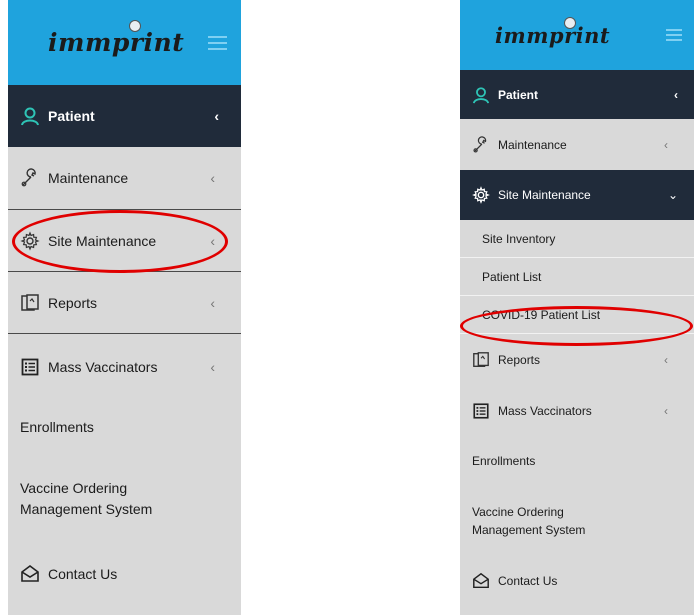 The width and height of the screenshot is (694, 615). What do you see at coordinates (541, 314) in the screenshot?
I see `sidebar-item-label: COVID-19 Patient List` at bounding box center [541, 314].